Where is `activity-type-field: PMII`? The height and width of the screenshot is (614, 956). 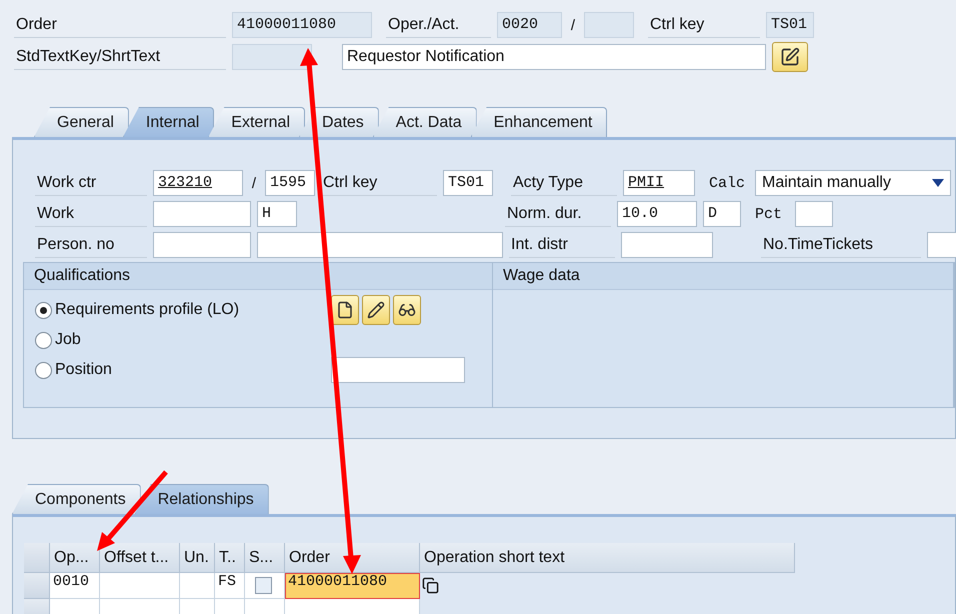 activity-type-field: PMII is located at coordinates (659, 183).